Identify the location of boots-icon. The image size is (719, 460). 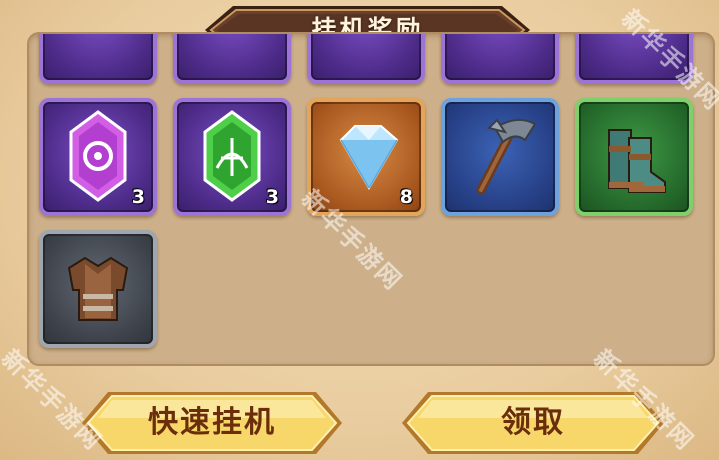
(637, 161).